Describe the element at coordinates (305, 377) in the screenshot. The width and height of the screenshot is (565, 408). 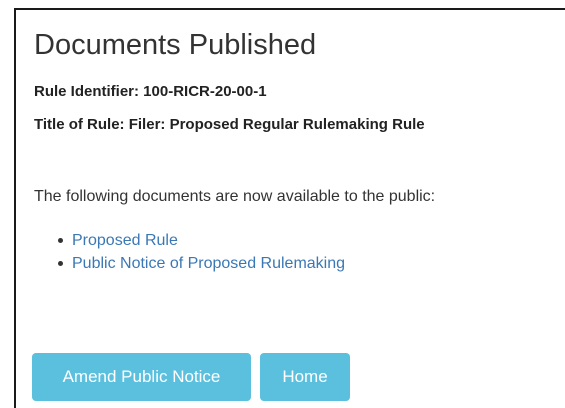
I see `home-button: Home` at that location.